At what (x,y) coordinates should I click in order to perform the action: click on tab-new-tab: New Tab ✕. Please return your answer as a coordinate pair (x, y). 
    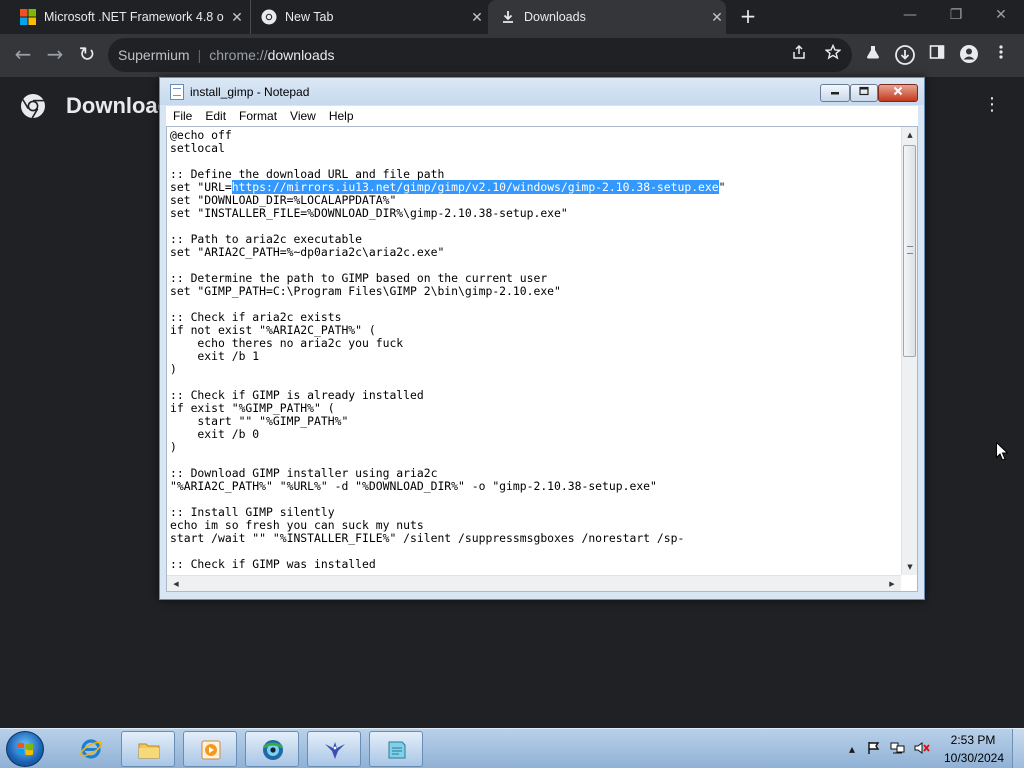
    Looking at the image, I should click on (368, 17).